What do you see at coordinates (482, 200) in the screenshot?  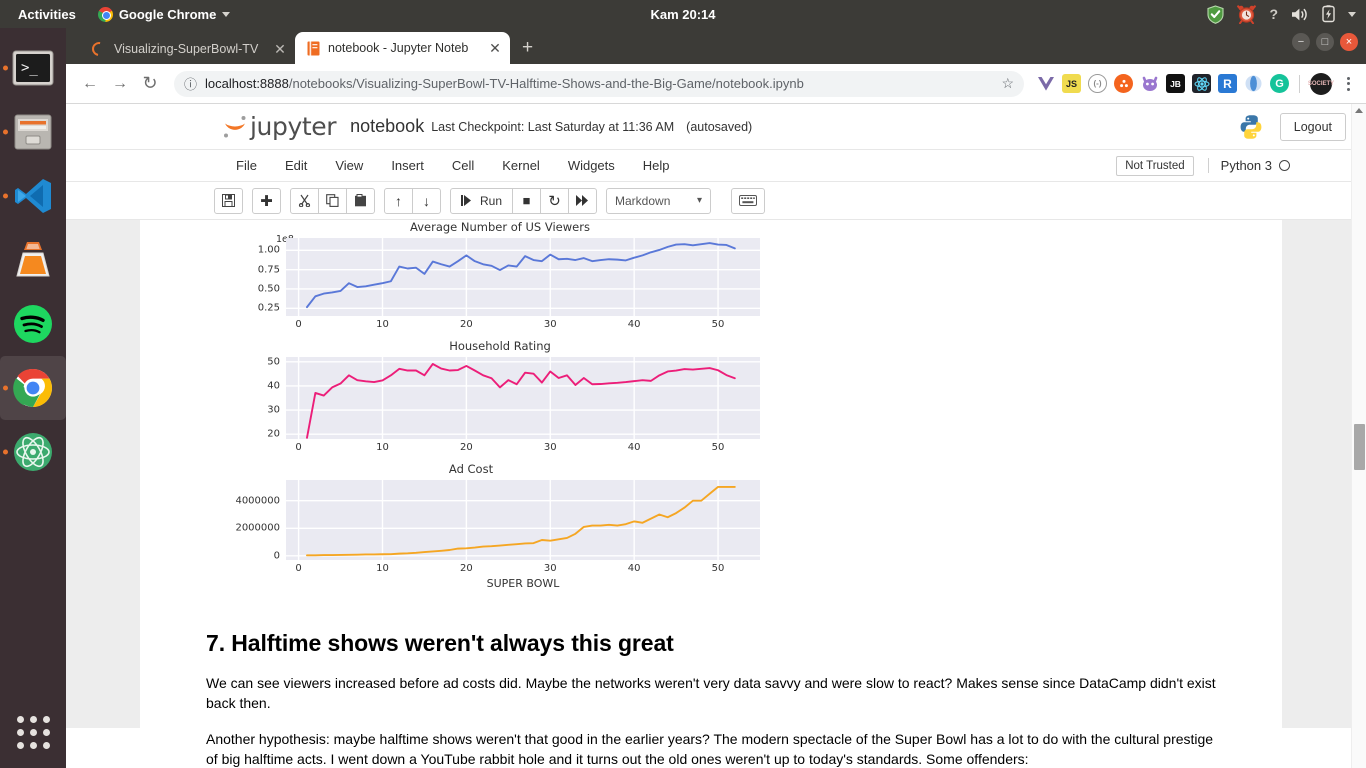 I see `run-button: Run` at bounding box center [482, 200].